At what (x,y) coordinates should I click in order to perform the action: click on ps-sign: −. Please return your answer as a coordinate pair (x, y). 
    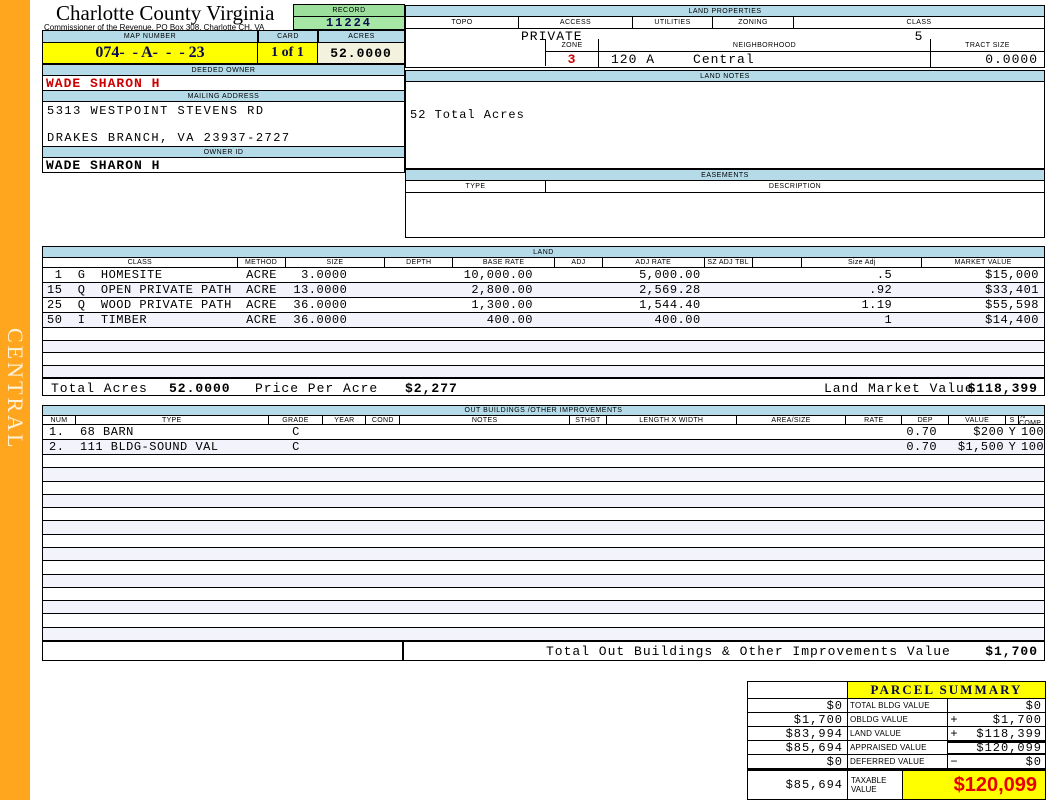
    Looking at the image, I should click on (954, 762).